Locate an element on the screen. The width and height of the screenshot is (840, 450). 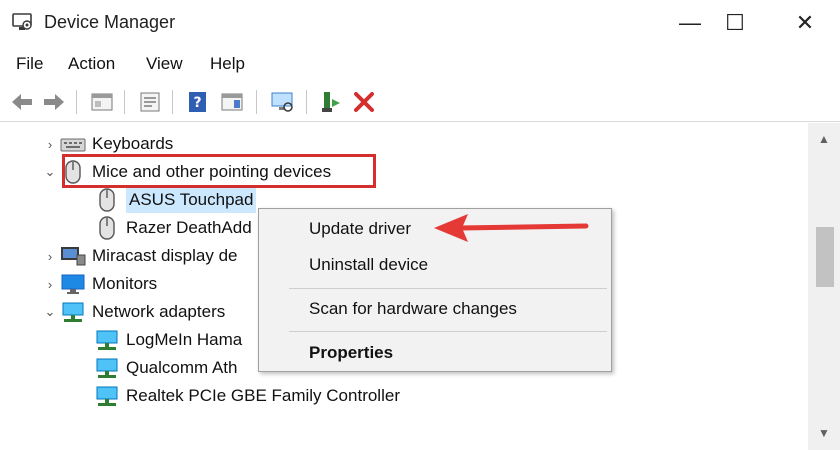
menu-item-scan-hardware: Scan for hardware changes is located at coordinates (413, 309).